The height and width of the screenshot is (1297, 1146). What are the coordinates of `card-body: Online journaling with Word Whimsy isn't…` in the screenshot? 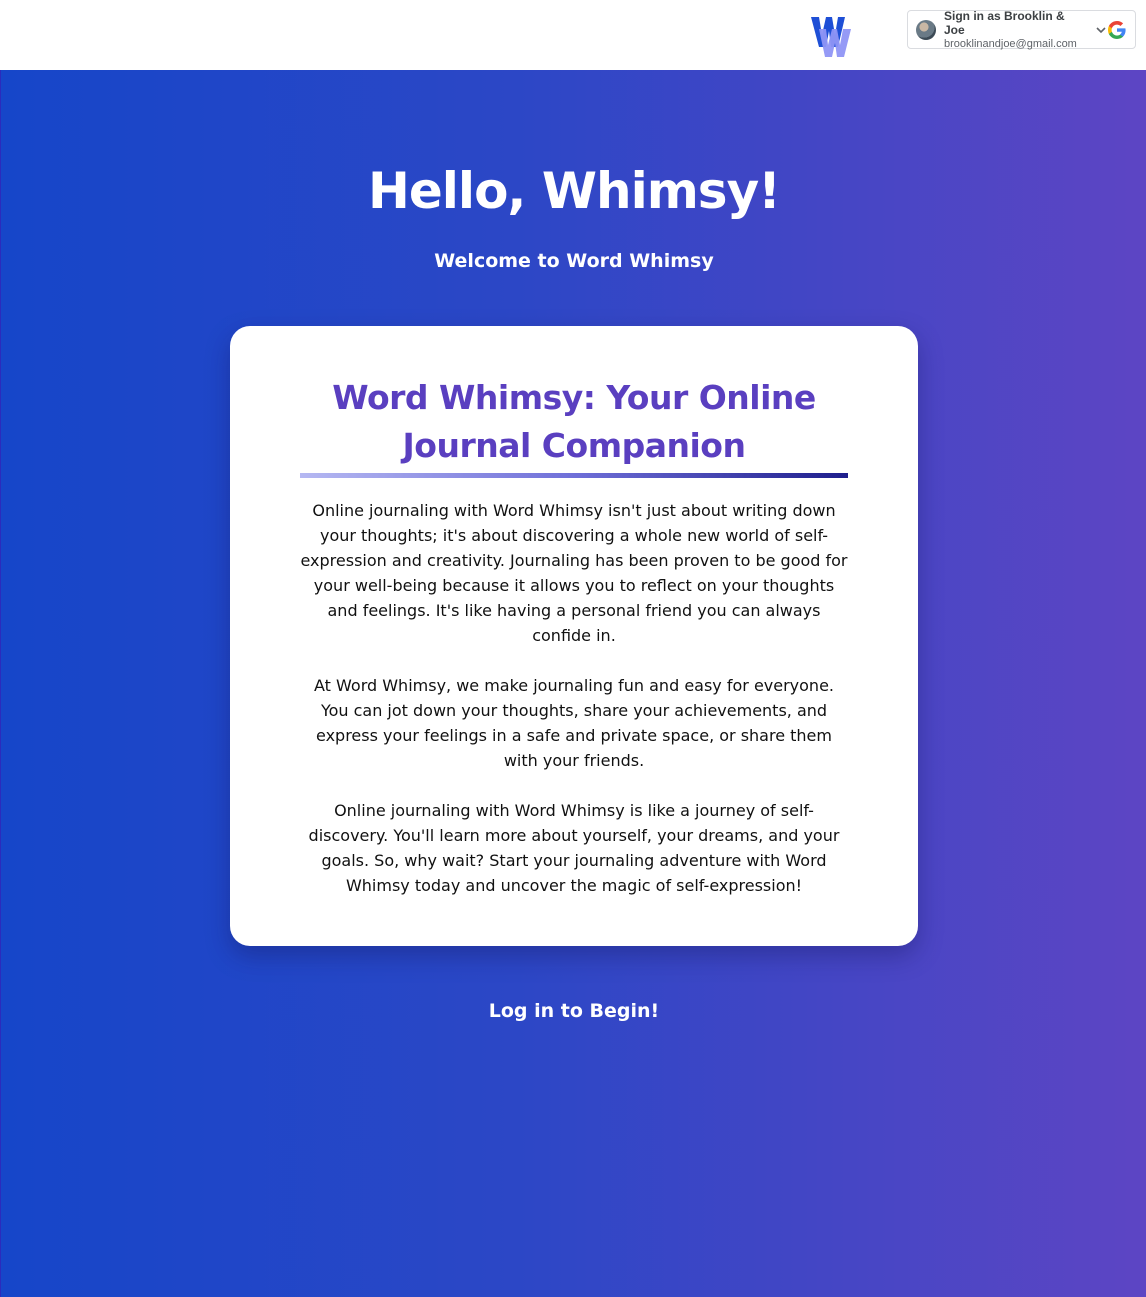 It's located at (574, 698).